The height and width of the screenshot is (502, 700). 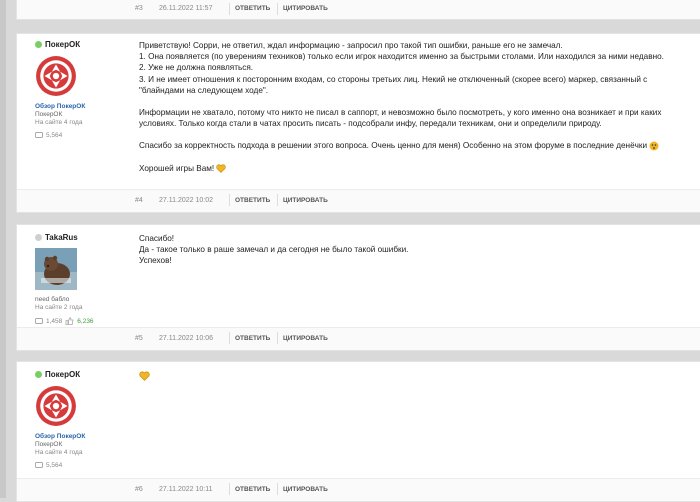 What do you see at coordinates (69, 321) in the screenshot?
I see `like-icon` at bounding box center [69, 321].